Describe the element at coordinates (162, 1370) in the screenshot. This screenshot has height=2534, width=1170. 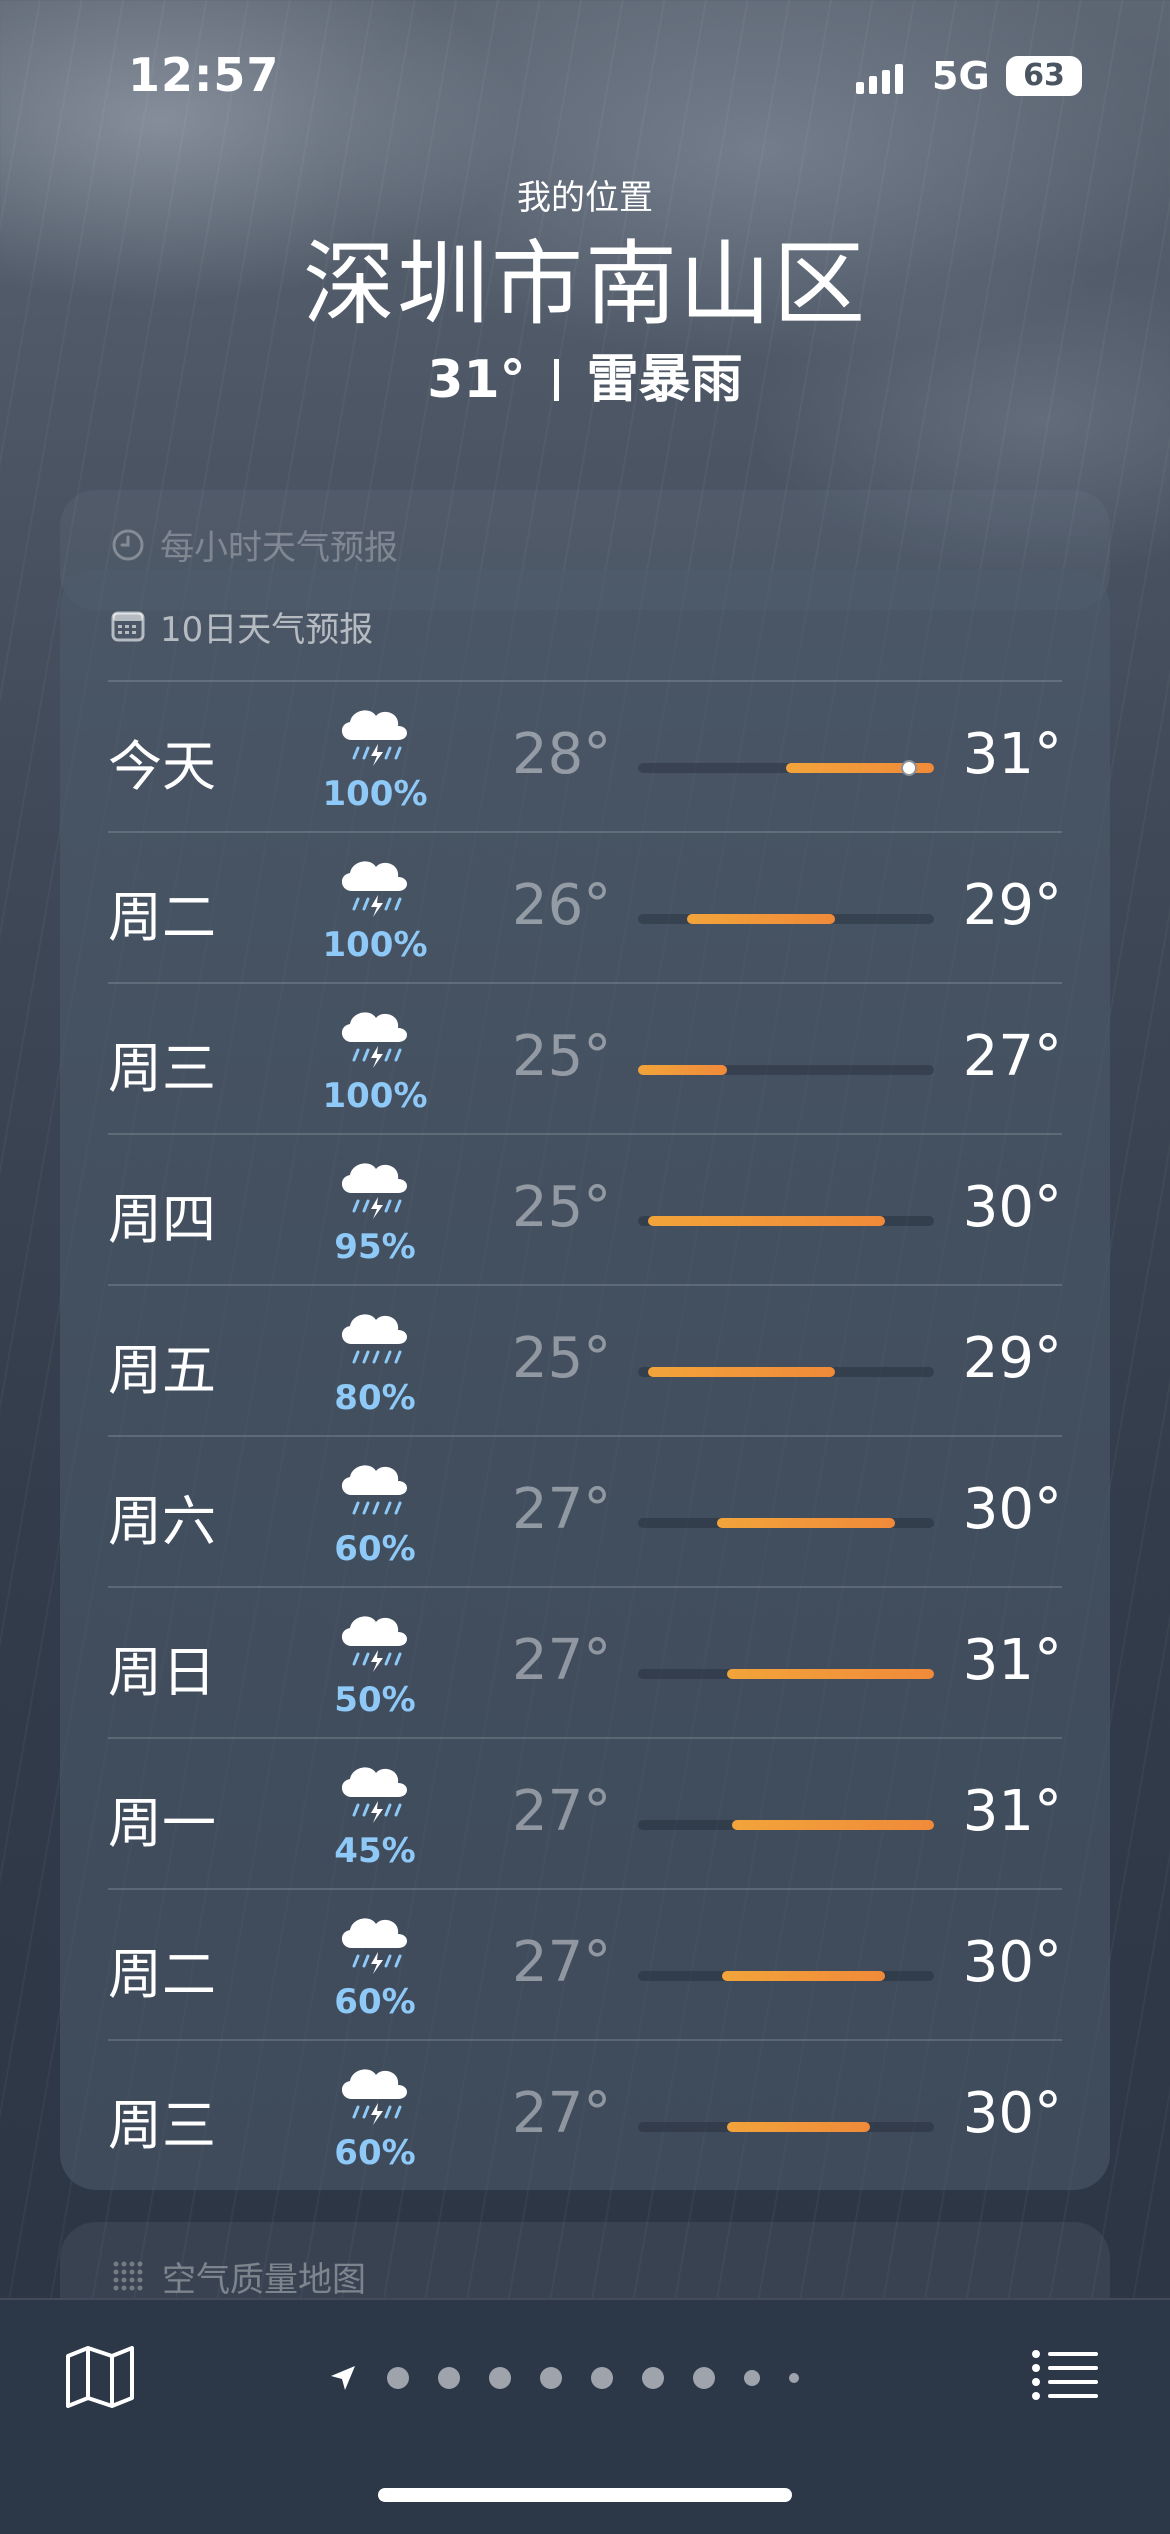
I see `forecast-day-label: 周五` at that location.